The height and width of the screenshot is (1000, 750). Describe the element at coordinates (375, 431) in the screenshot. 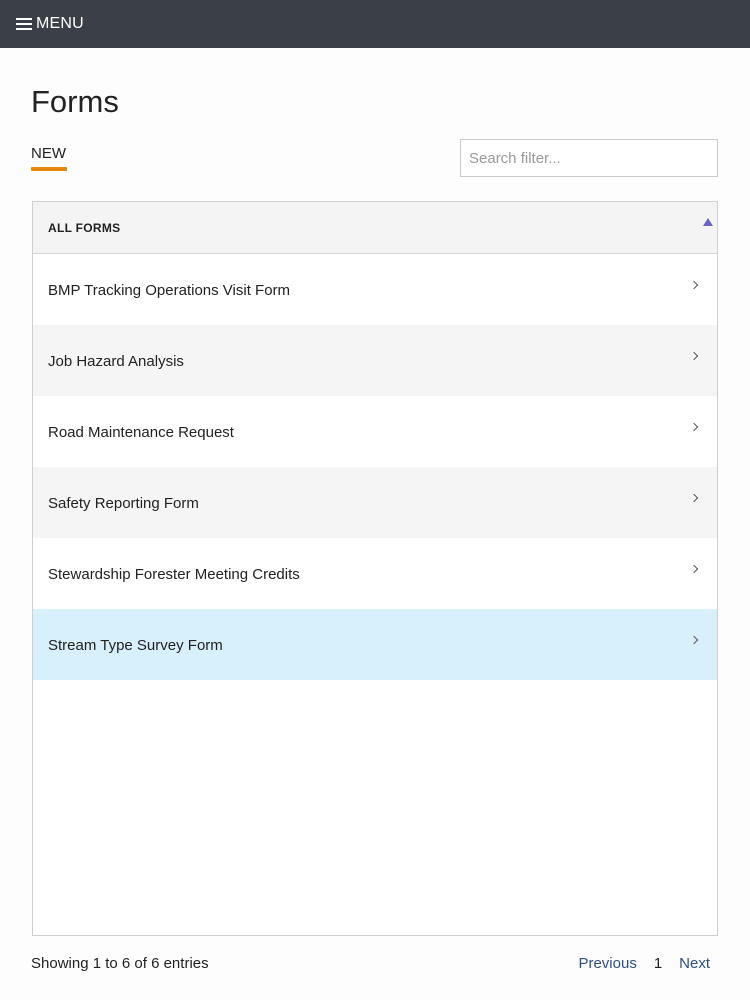

I see `table-row: Road Maintenance Request` at that location.